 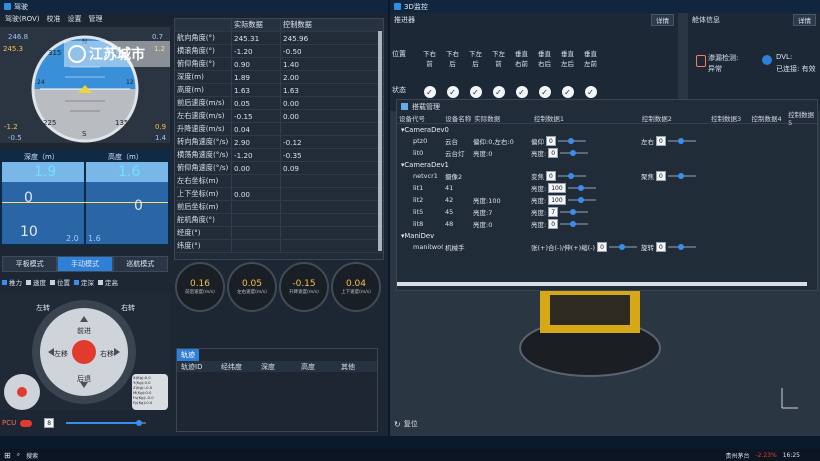 What do you see at coordinates (140, 264) in the screenshot?
I see `mode-cruise-button: 巡航模式` at bounding box center [140, 264].